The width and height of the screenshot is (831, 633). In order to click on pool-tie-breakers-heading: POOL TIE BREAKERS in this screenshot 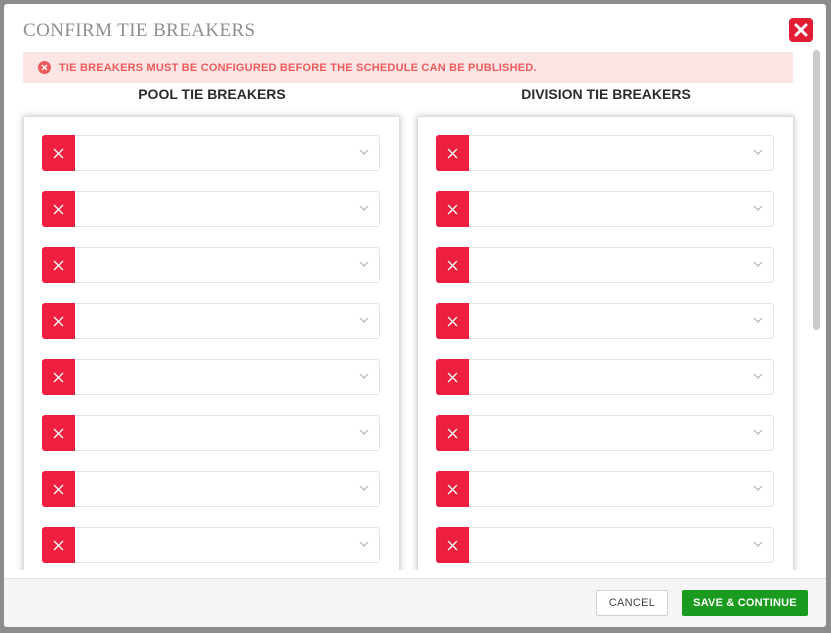, I will do `click(212, 94)`.